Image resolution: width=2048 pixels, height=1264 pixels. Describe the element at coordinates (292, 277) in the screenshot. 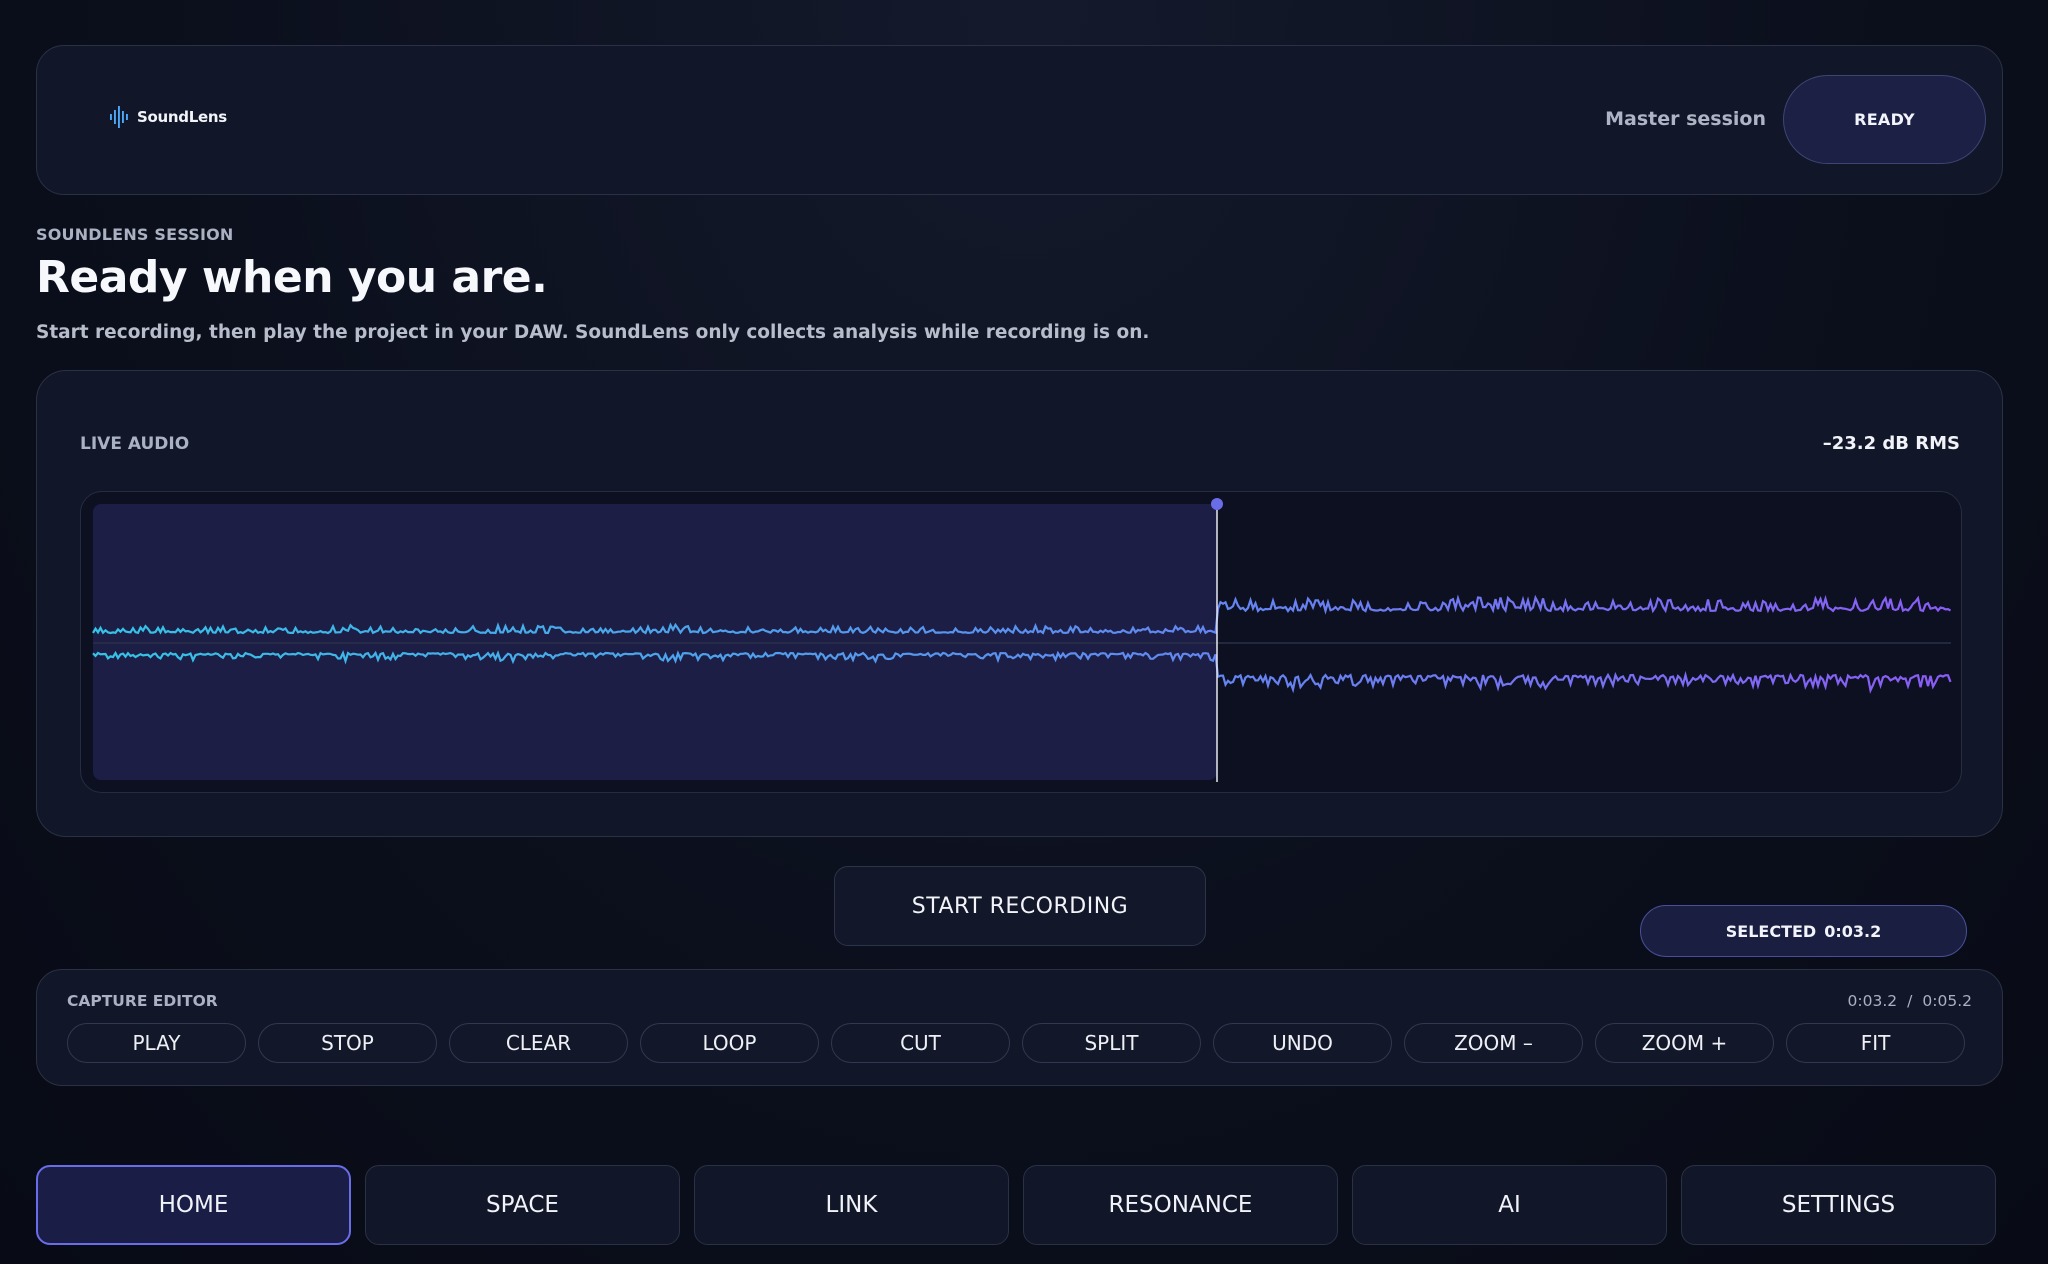

I see `page-title: Ready when you are.` at that location.